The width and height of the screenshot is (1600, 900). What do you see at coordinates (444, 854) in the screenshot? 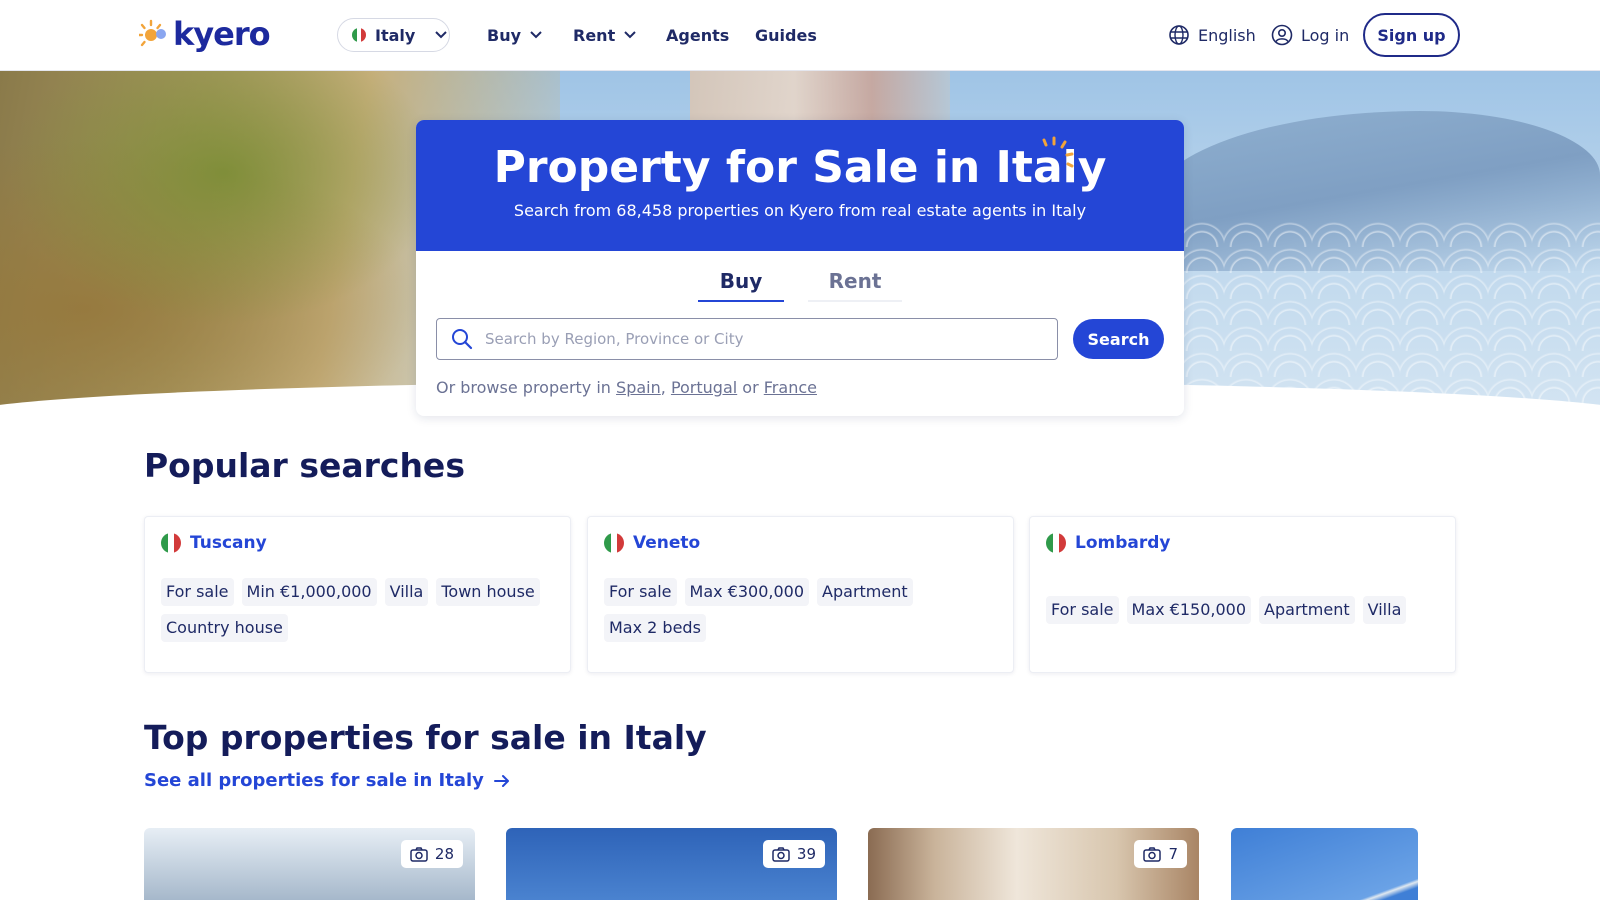
I see `photo-count: 28` at bounding box center [444, 854].